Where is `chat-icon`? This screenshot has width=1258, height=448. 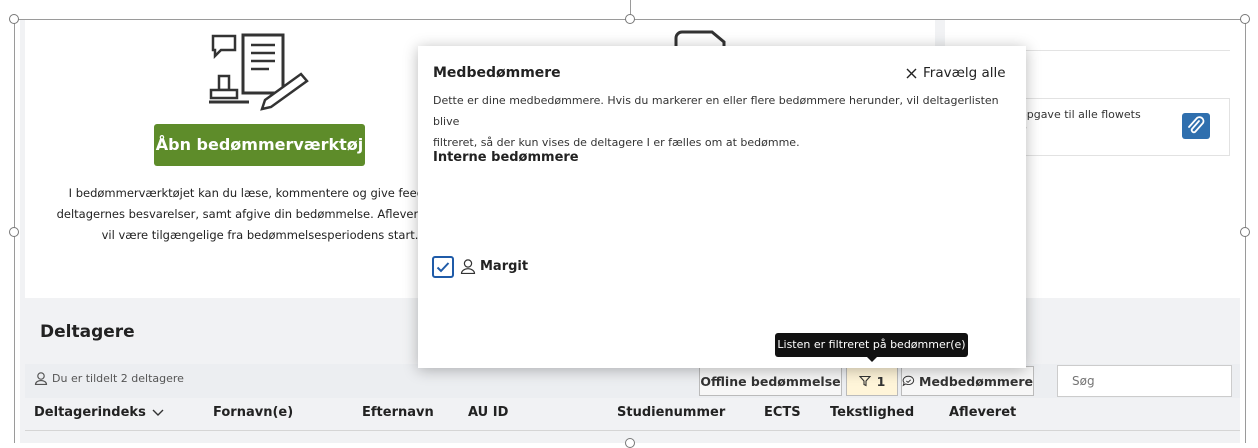 chat-icon is located at coordinates (908, 381).